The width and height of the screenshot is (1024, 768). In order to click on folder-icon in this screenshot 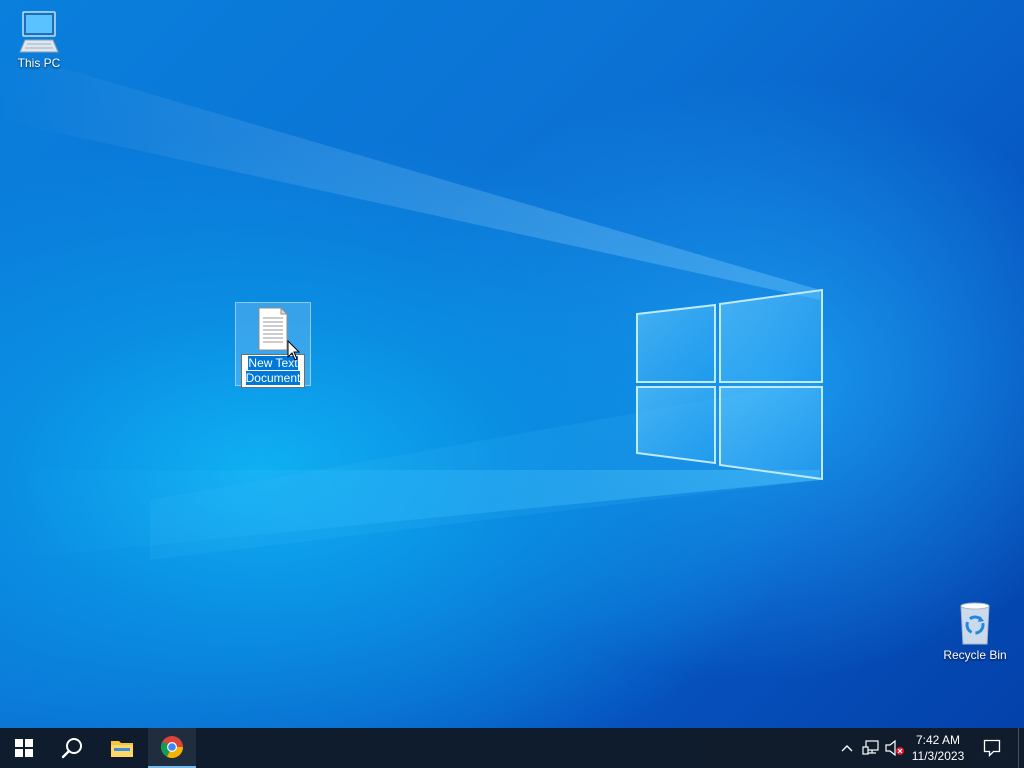, I will do `click(122, 749)`.